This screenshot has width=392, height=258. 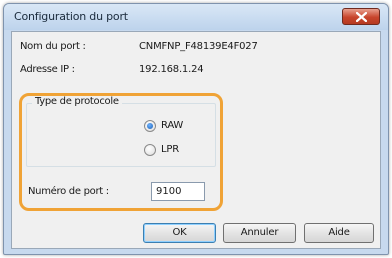 What do you see at coordinates (172, 125) in the screenshot?
I see `raw-radio-label: RAW` at bounding box center [172, 125].